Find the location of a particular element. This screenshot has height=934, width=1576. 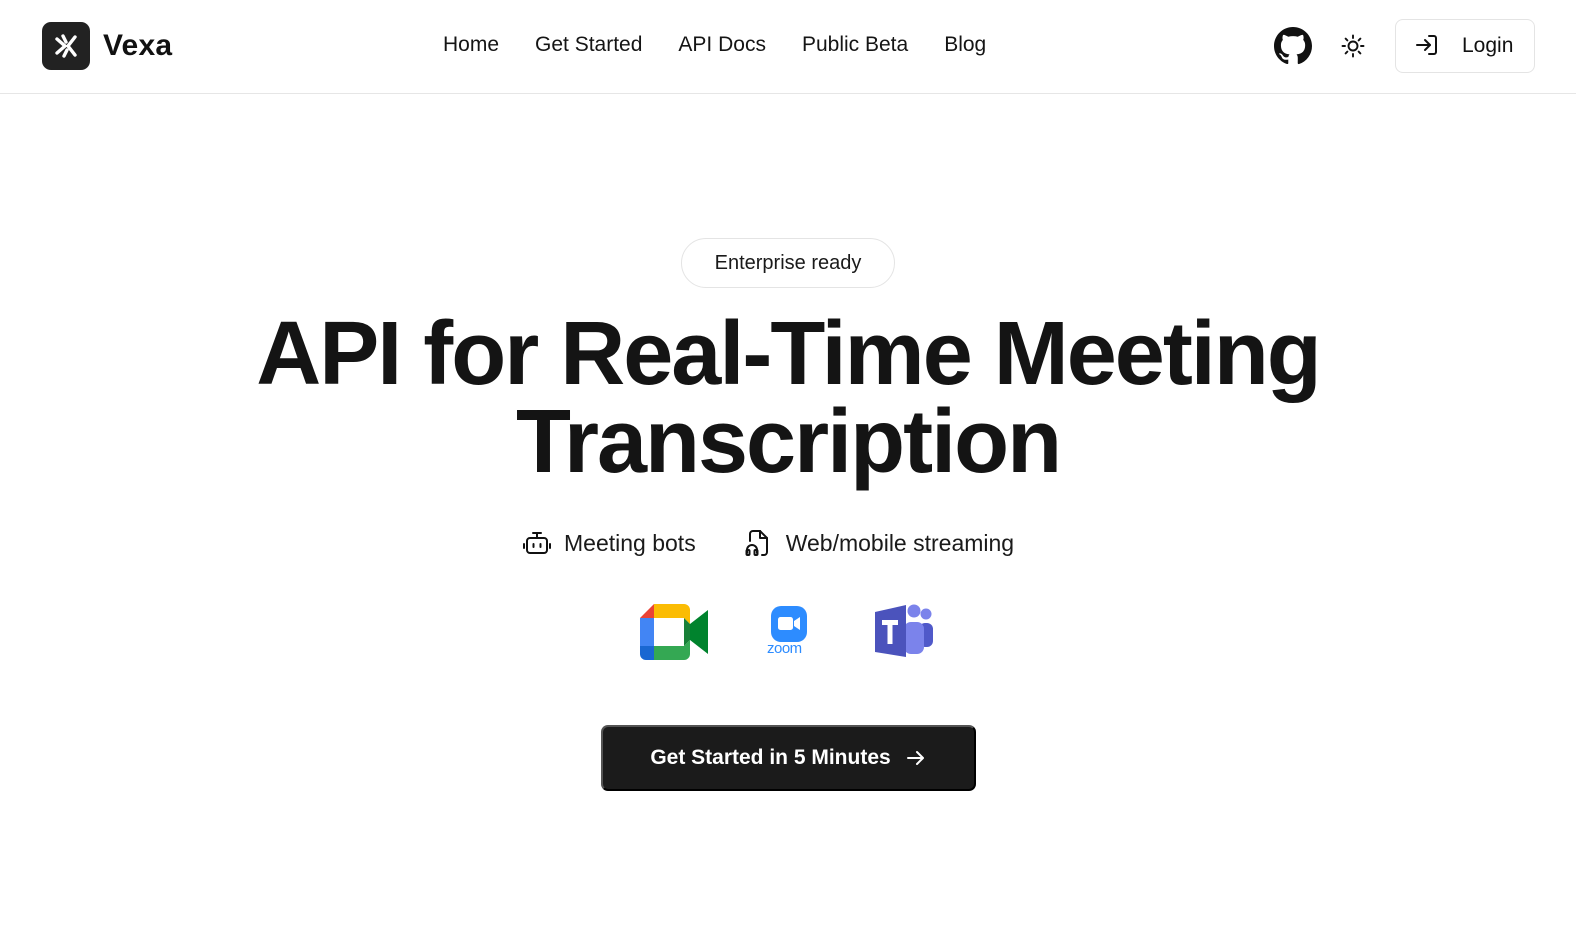

github-icon is located at coordinates (1293, 46).